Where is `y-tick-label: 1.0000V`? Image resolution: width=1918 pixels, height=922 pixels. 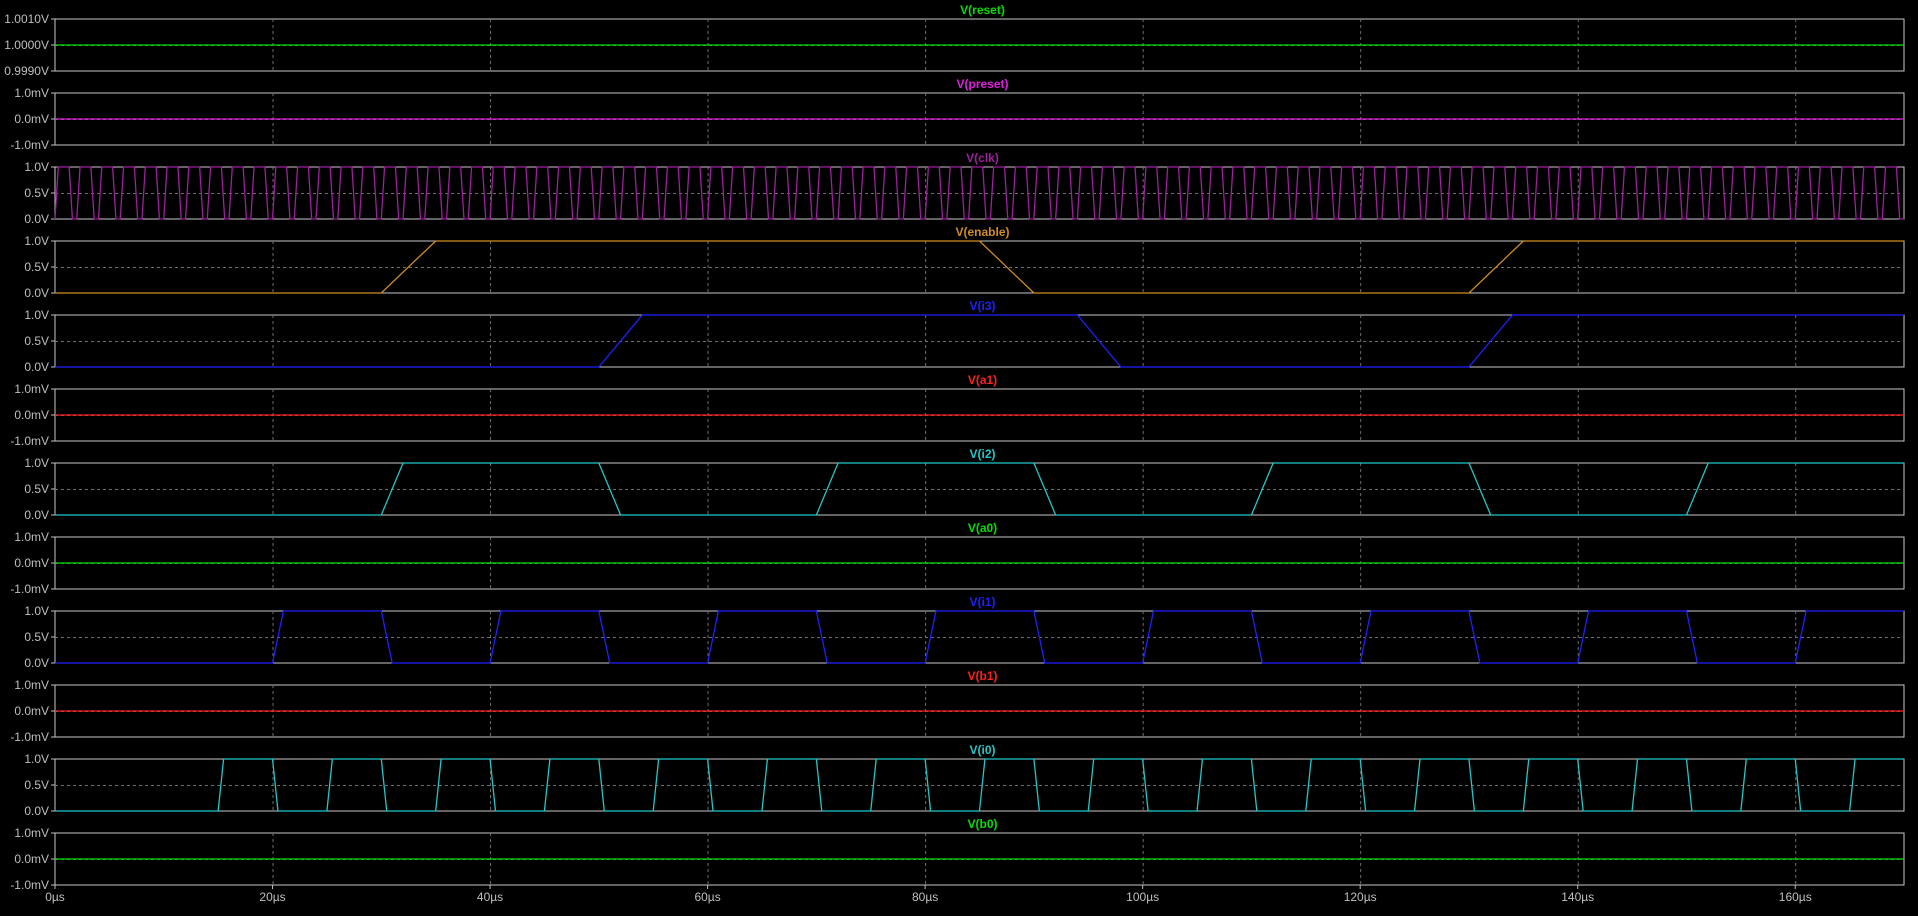
y-tick-label: 1.0000V is located at coordinates (26, 45).